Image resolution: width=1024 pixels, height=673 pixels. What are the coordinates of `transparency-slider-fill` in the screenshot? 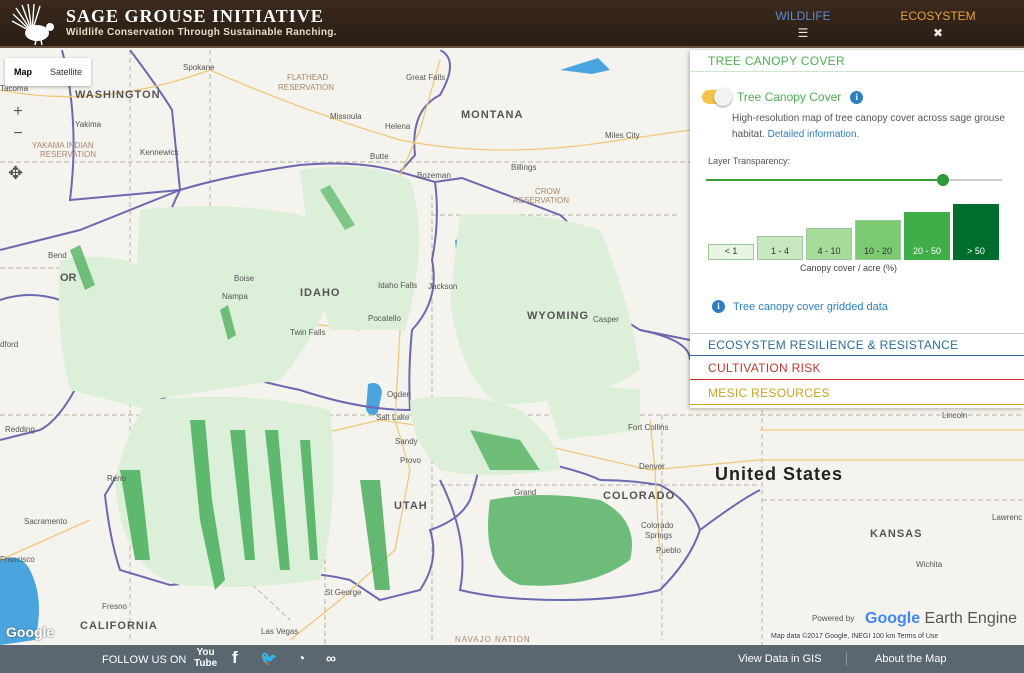 It's located at (824, 180).